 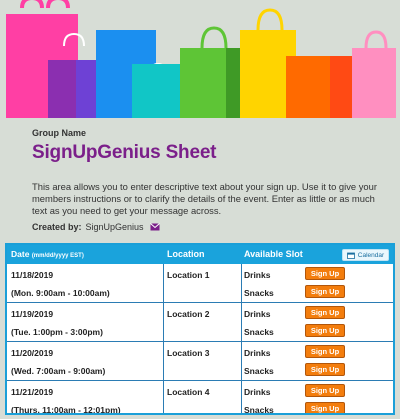 What do you see at coordinates (32, 353) in the screenshot?
I see `row-date: 11/20/2019` at bounding box center [32, 353].